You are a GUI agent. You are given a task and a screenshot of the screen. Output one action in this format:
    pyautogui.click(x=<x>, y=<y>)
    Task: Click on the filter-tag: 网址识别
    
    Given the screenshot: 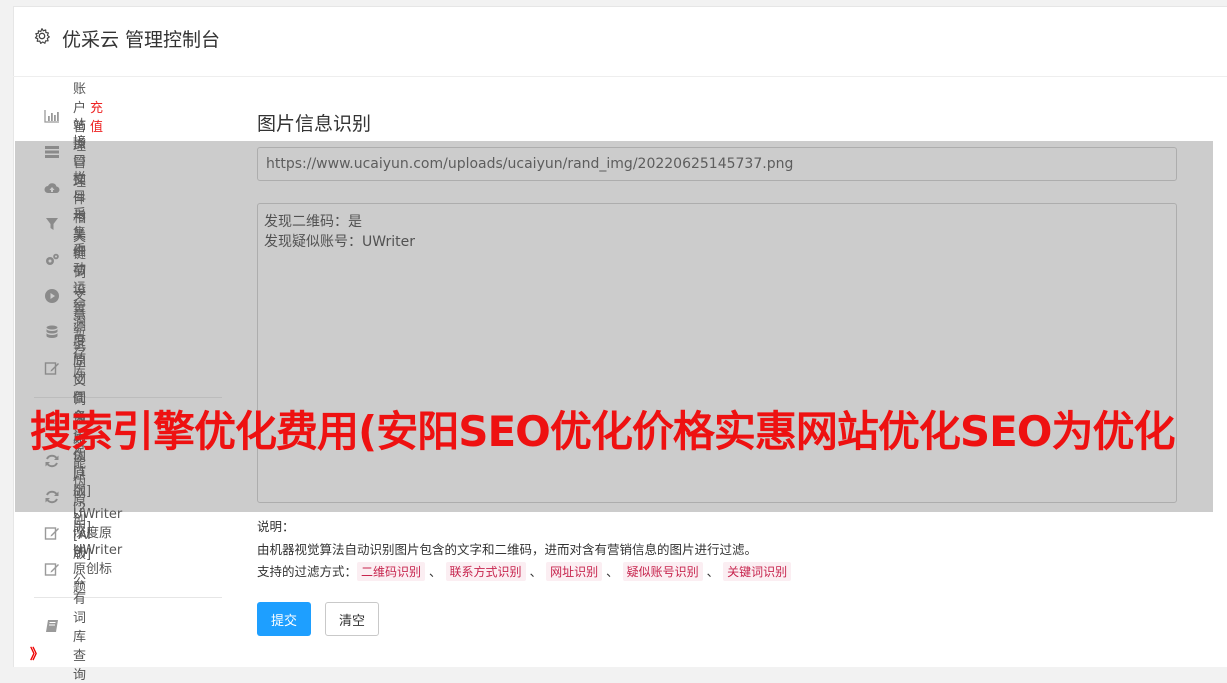 What is the action you would take?
    pyautogui.click(x=574, y=571)
    